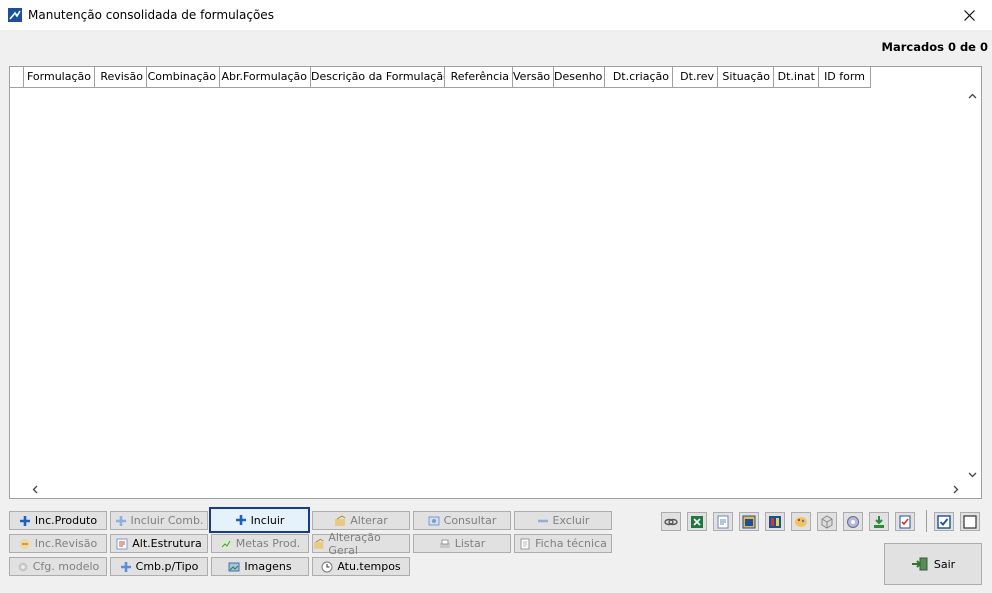 The width and height of the screenshot is (992, 593). What do you see at coordinates (563, 543) in the screenshot?
I see `ficha-tecnica-button: Ficha técnica` at bounding box center [563, 543].